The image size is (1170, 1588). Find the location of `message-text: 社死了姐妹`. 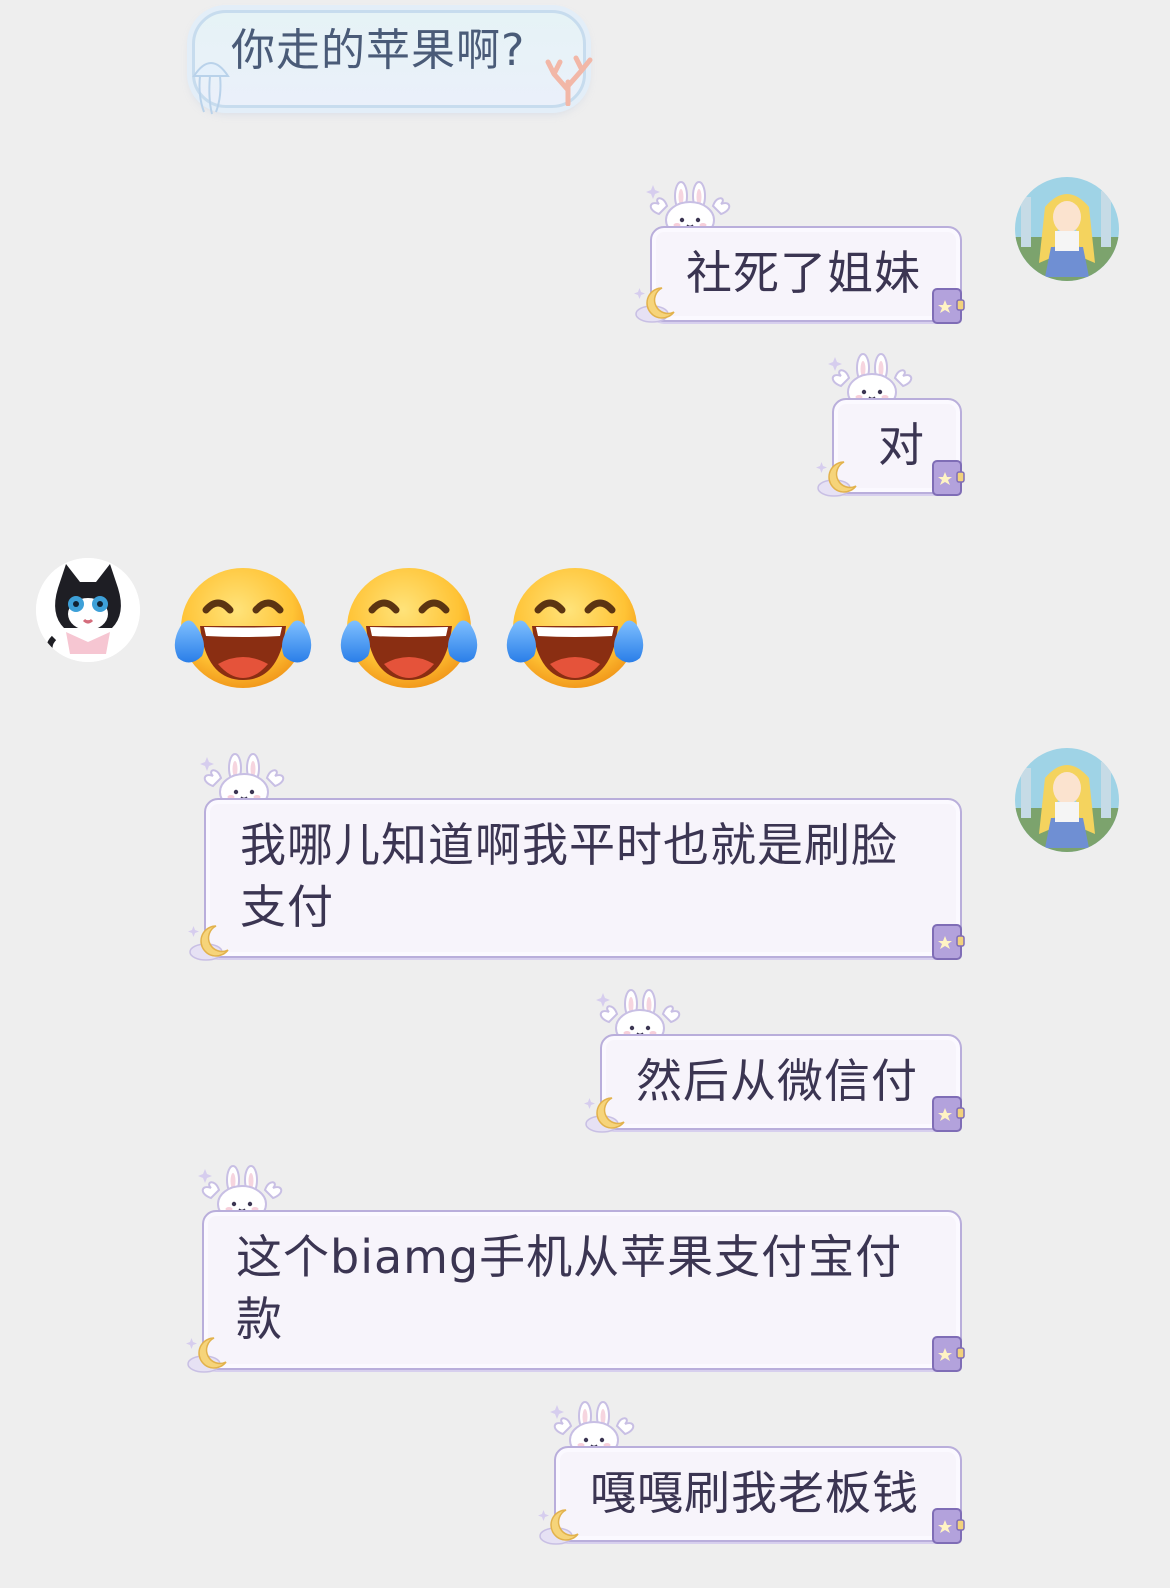

message-text: 社死了姐妹 is located at coordinates (803, 273).